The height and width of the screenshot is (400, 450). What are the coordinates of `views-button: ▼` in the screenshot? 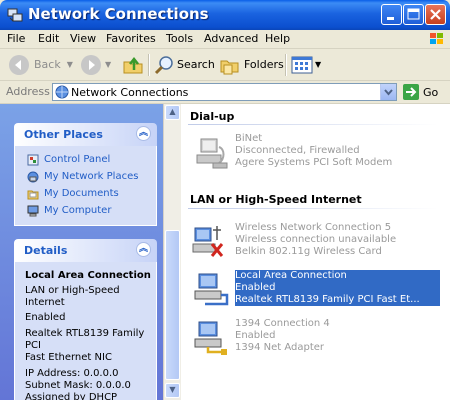 It's located at (305, 64).